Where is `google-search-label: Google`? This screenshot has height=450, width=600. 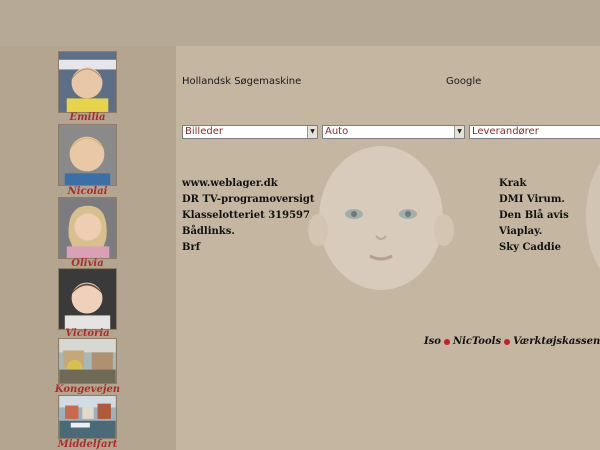
google-search-label: Google is located at coordinates (464, 81).